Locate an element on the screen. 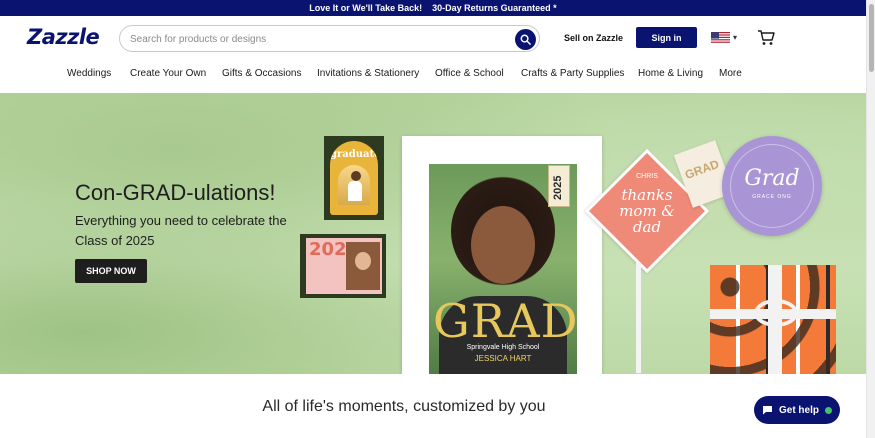  get-help-label: Get help is located at coordinates (798, 410).